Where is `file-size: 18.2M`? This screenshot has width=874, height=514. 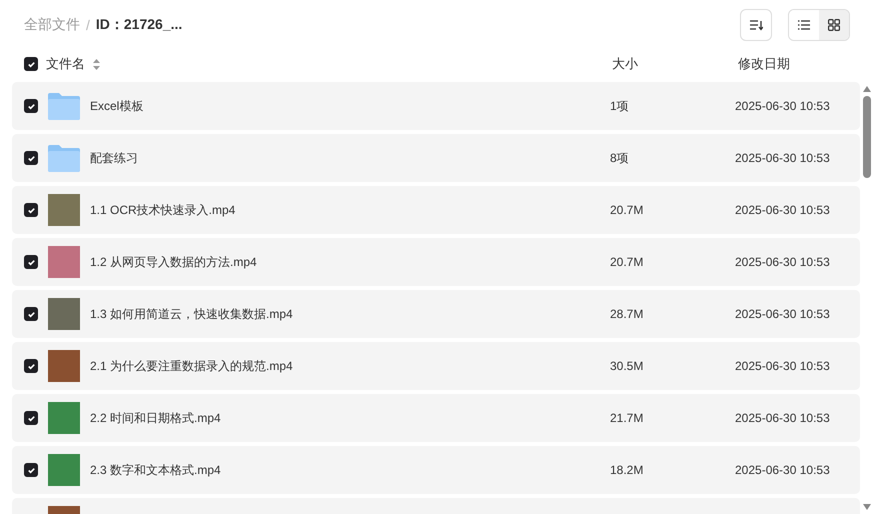
file-size: 18.2M is located at coordinates (627, 470).